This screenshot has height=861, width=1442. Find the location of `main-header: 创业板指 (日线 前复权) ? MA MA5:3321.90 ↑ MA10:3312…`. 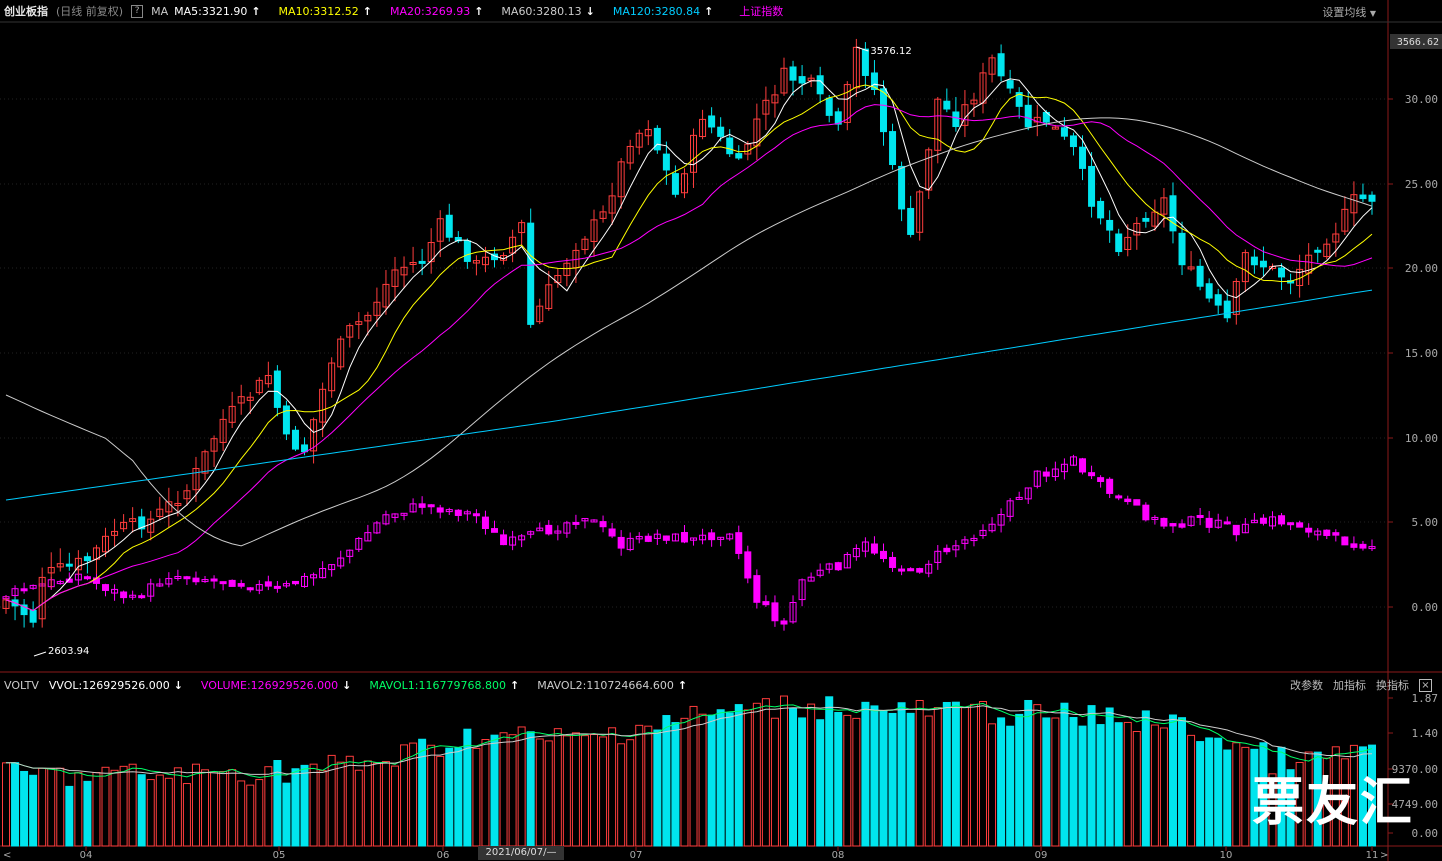

main-header: 创业板指 (日线 前复权) ? MA MA5:3321.90 ↑ MA10:3312… is located at coordinates (395, 11).